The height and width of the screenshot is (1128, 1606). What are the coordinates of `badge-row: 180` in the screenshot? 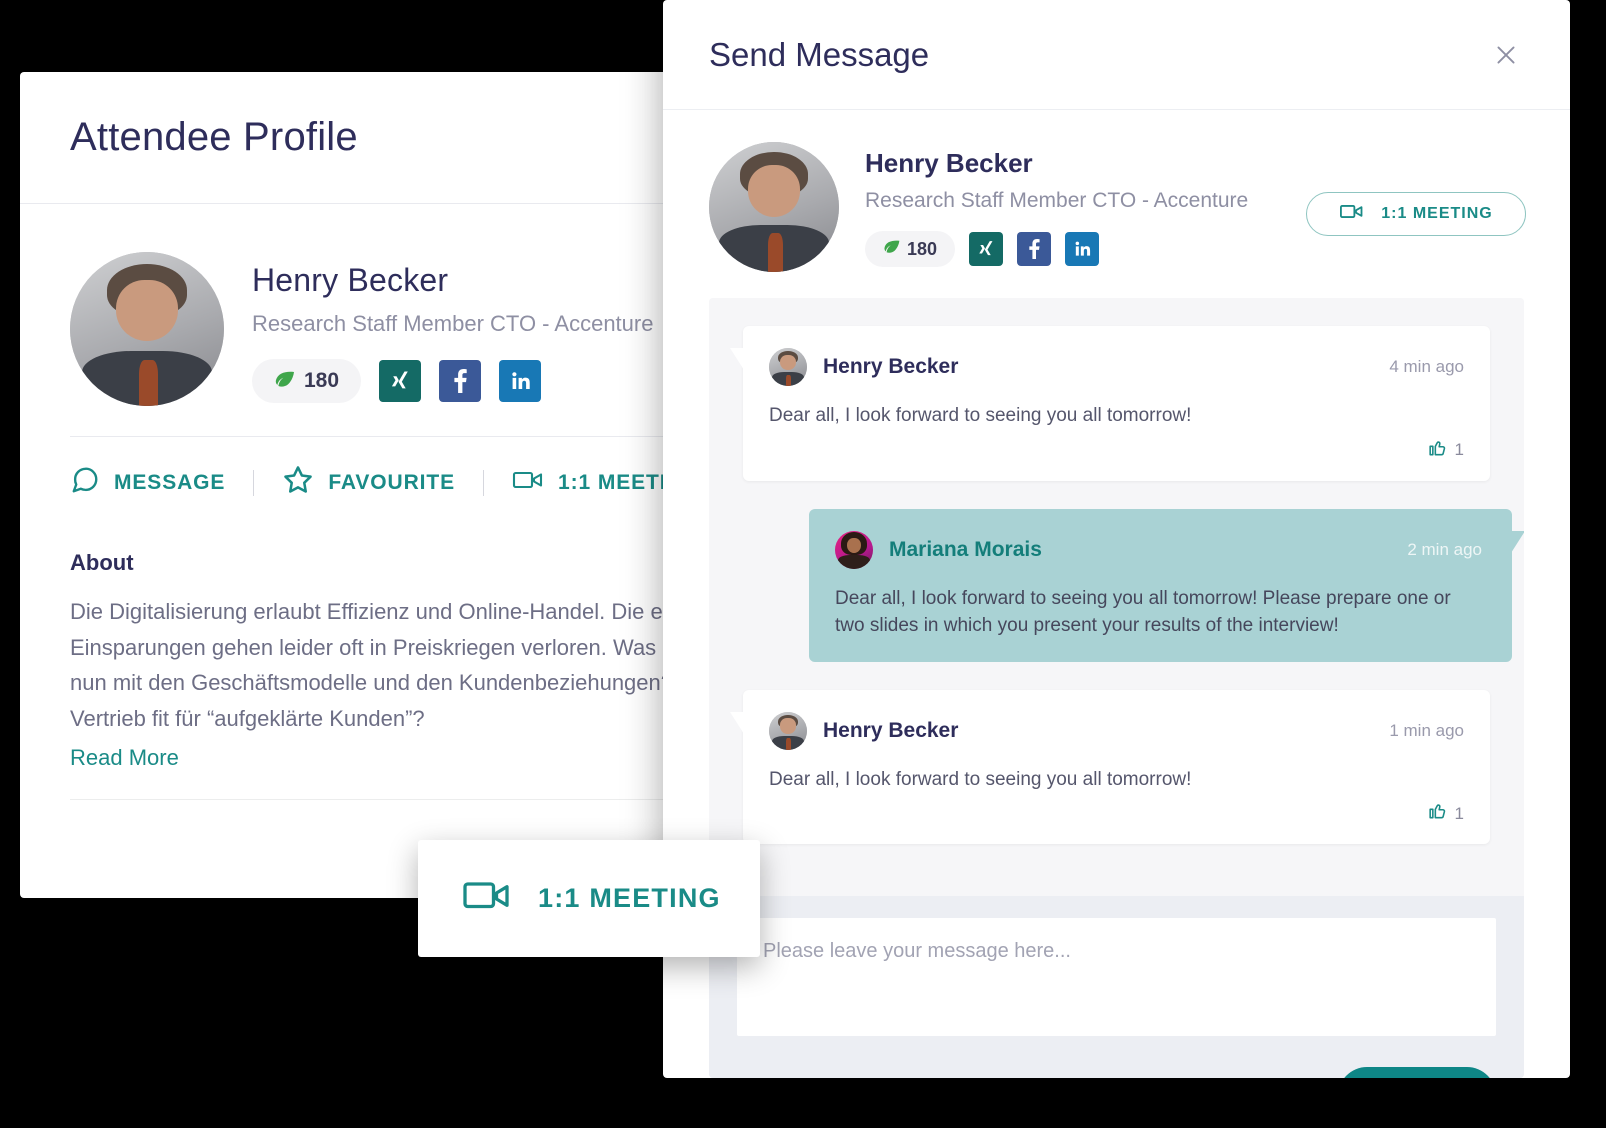 It's located at (452, 381).